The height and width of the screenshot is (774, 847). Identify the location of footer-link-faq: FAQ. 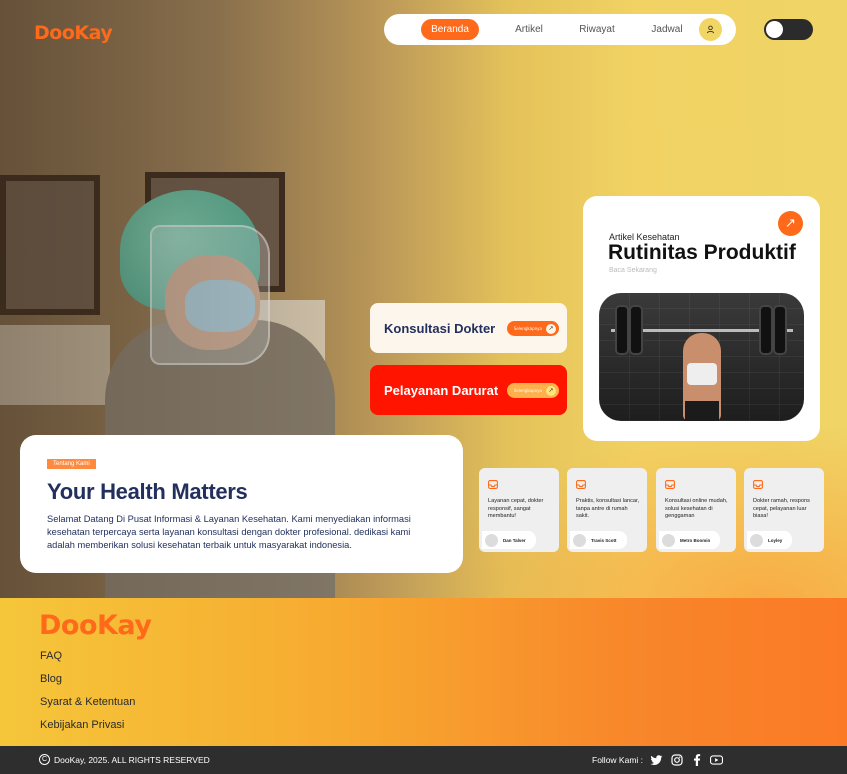
(87, 659).